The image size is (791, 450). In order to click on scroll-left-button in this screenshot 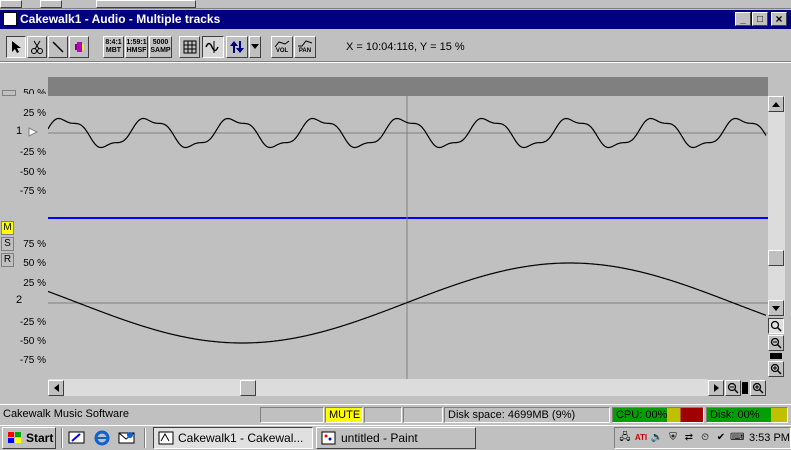, I will do `click(56, 388)`.